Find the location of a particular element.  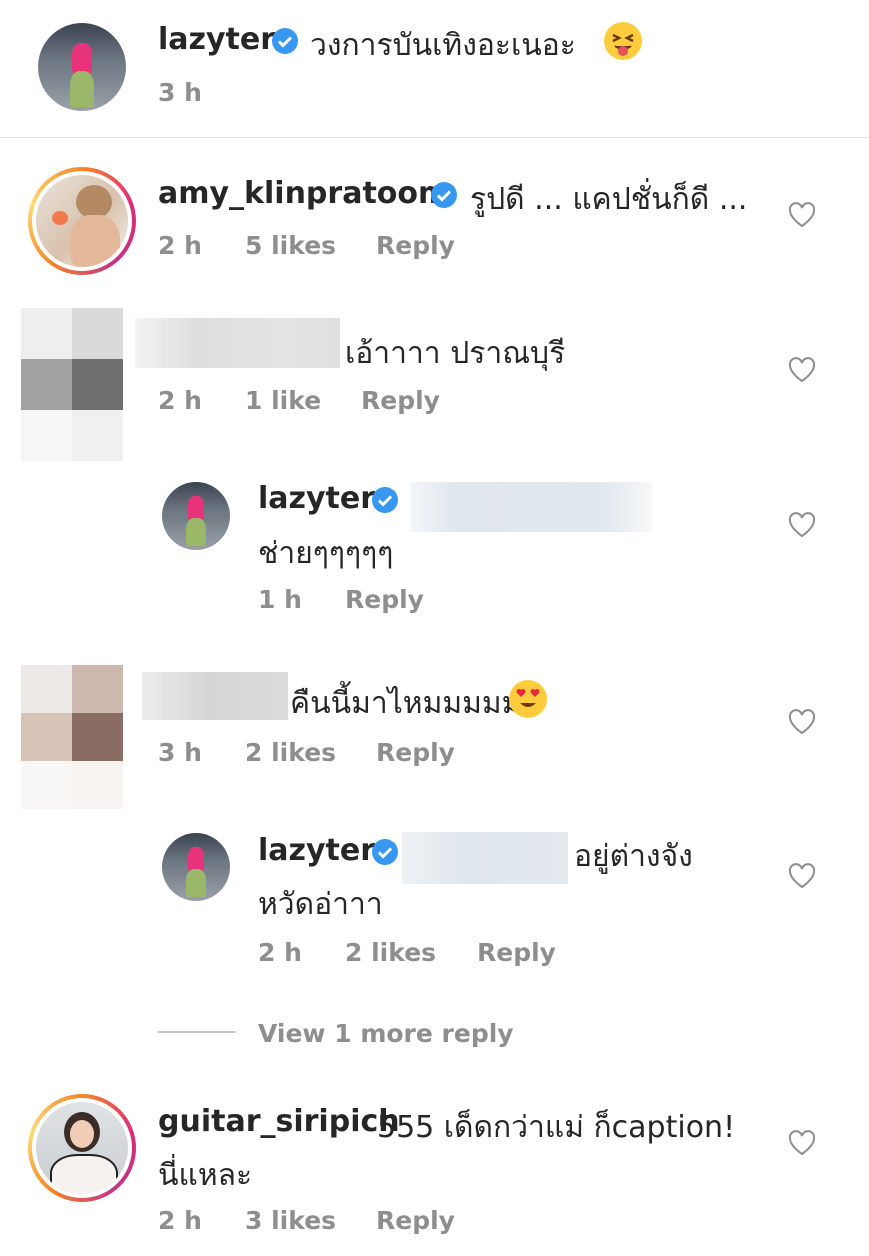

timestamp: 1 h is located at coordinates (280, 599).